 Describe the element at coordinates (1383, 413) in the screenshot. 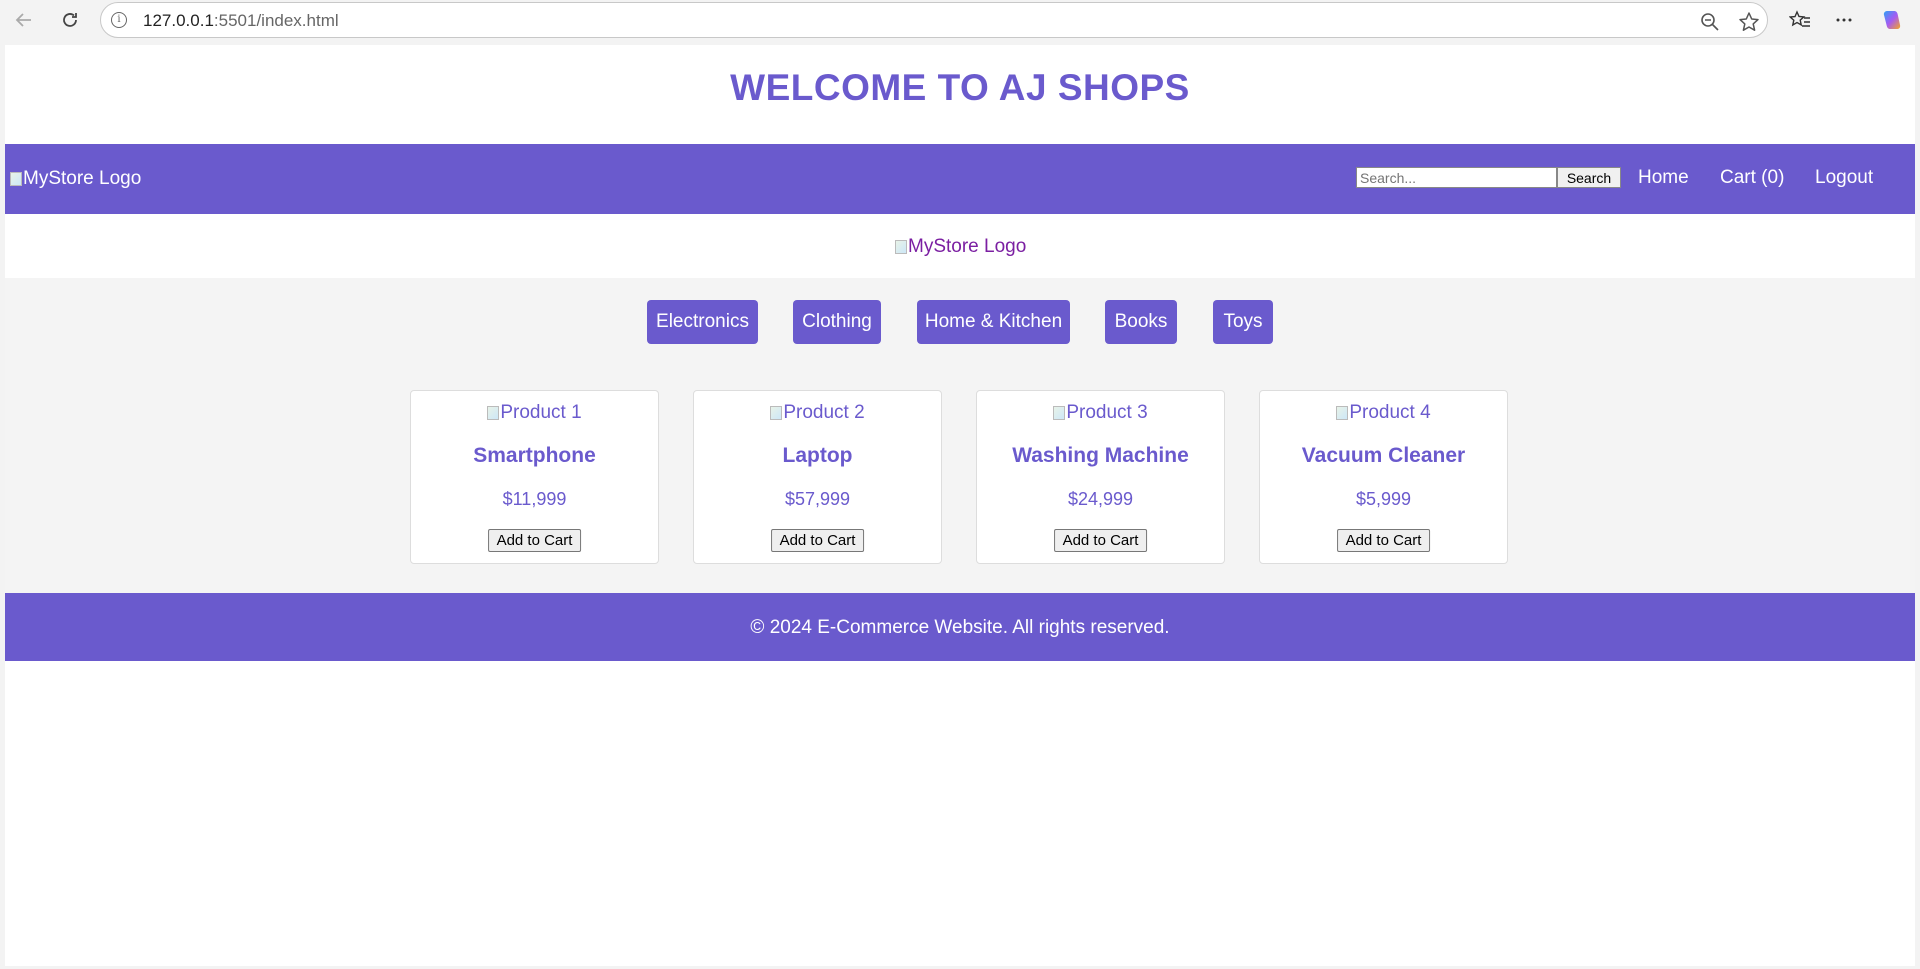

I see `product-image: Product 4` at that location.